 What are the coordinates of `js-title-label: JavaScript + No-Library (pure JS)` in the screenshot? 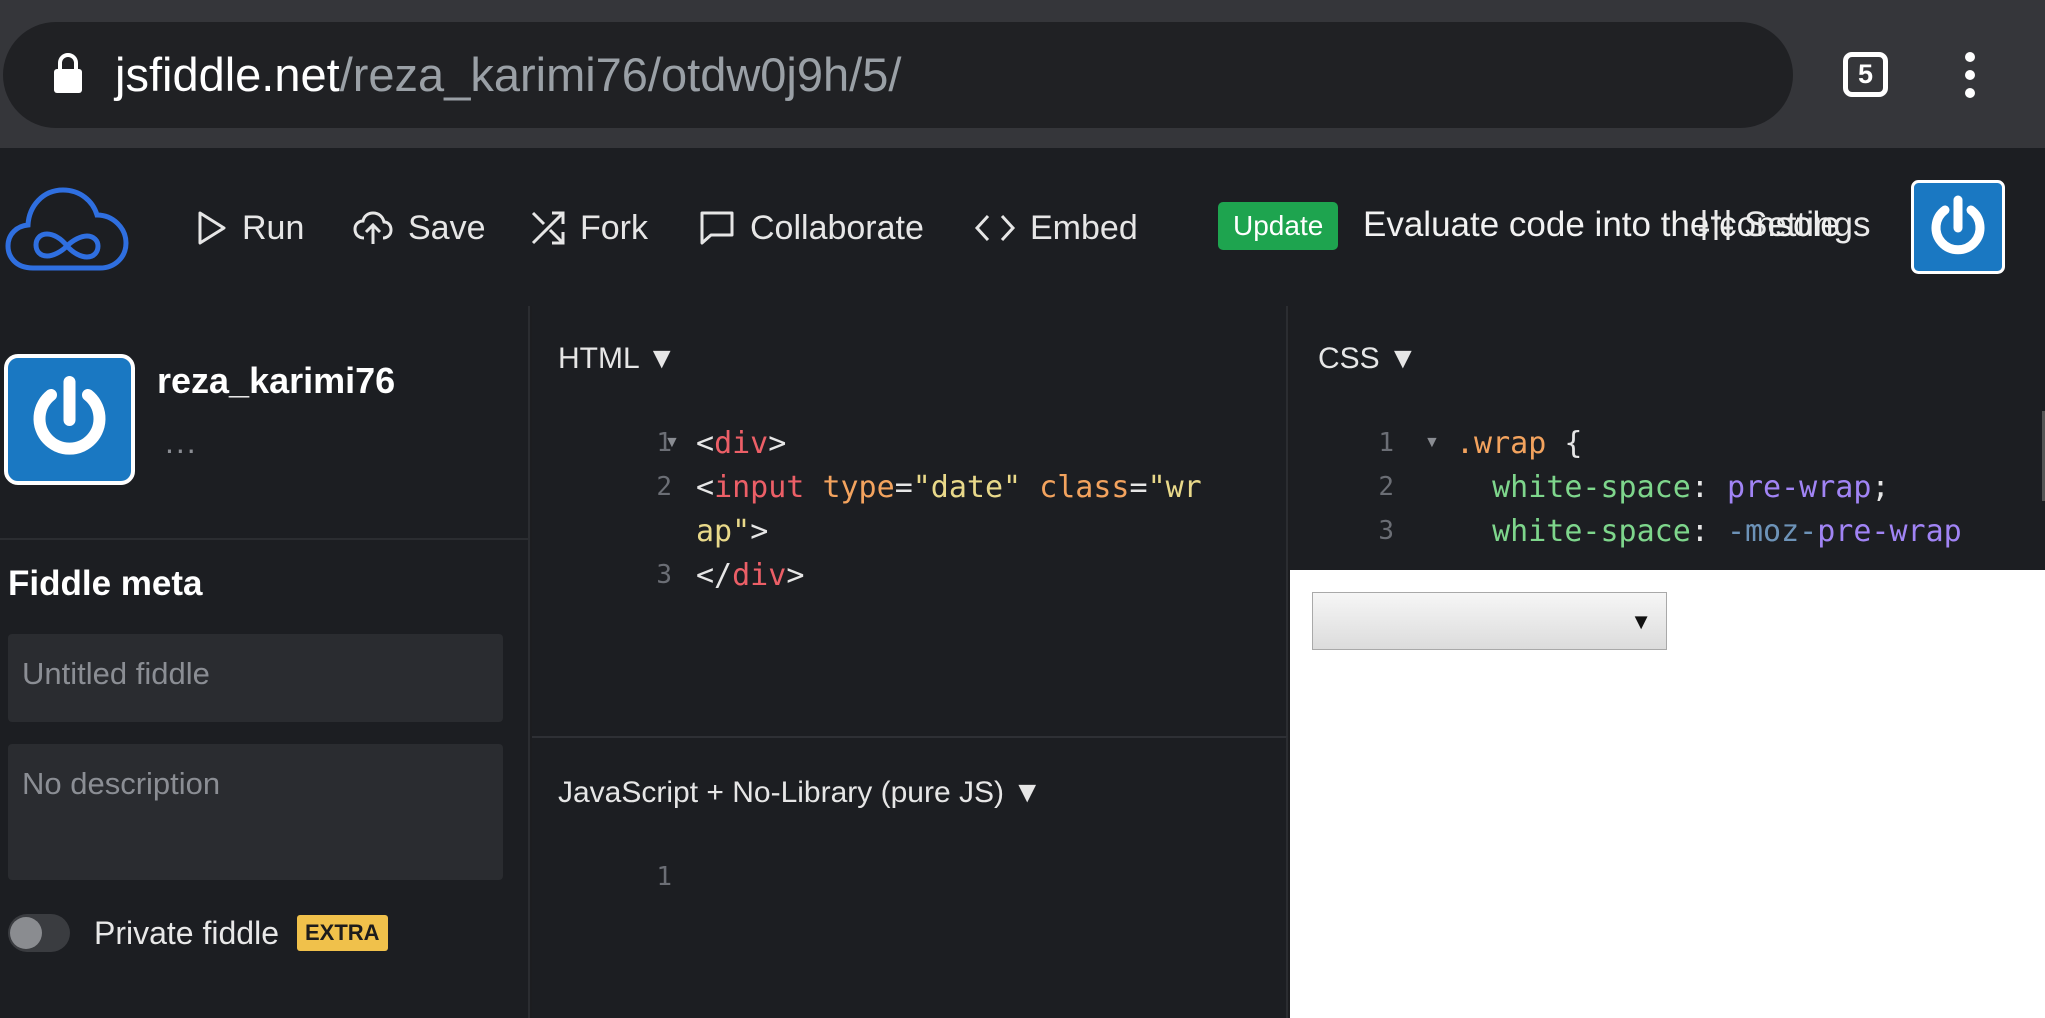 It's located at (781, 792).